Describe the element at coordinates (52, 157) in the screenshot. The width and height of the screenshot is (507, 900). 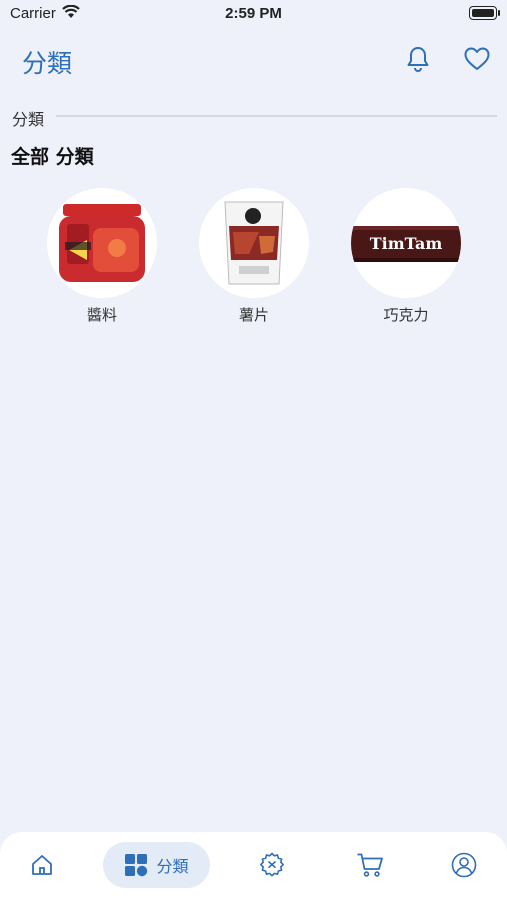
I see `all-categories-title: 全部 分類` at that location.